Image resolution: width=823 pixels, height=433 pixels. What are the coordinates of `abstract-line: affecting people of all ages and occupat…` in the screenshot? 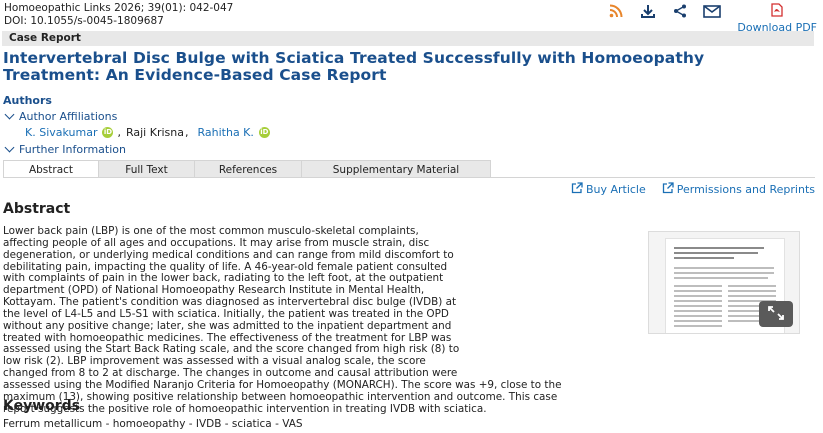 It's located at (216, 242).